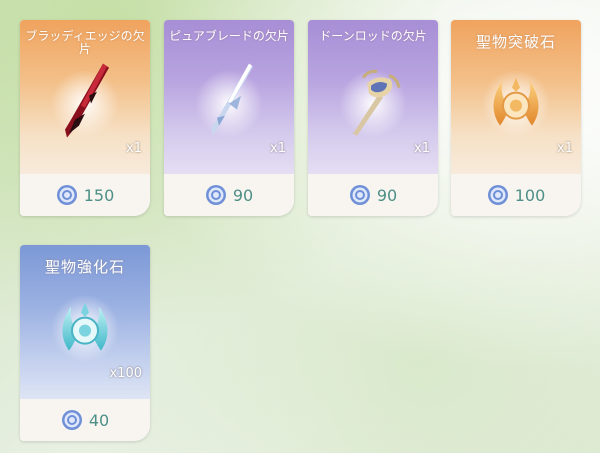 This screenshot has width=600, height=453. What do you see at coordinates (373, 103) in the screenshot?
I see `dawn-rod-fragment-icon` at bounding box center [373, 103].